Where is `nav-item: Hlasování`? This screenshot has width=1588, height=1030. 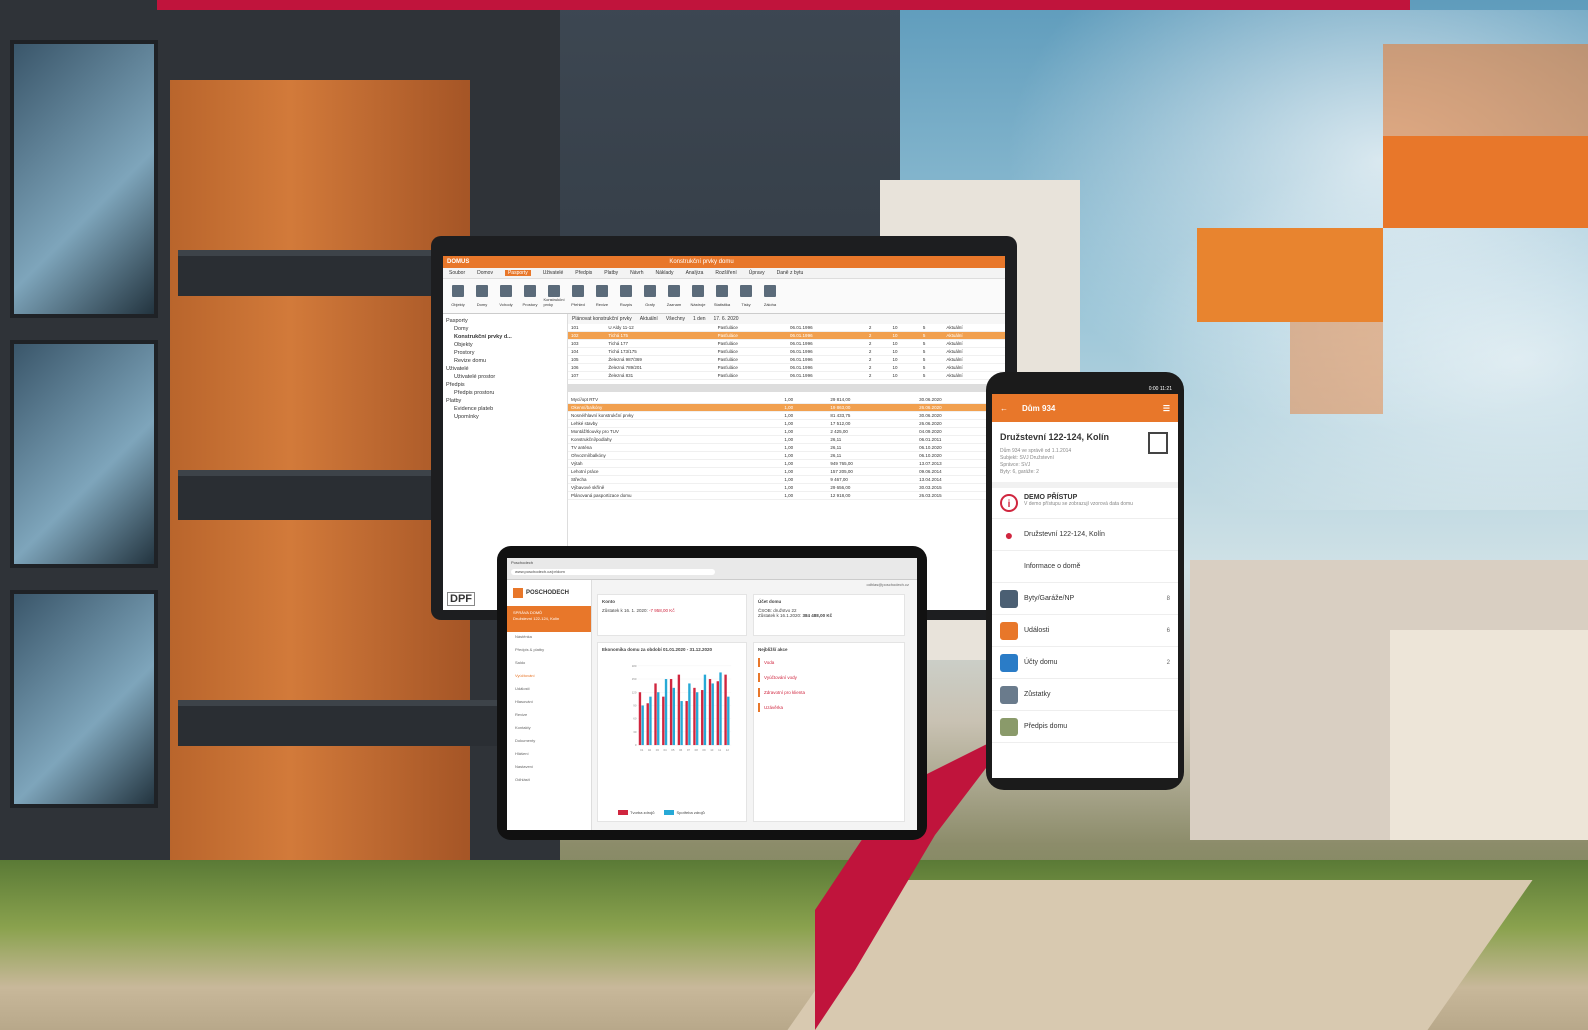 nav-item: Hlasování is located at coordinates (549, 703).